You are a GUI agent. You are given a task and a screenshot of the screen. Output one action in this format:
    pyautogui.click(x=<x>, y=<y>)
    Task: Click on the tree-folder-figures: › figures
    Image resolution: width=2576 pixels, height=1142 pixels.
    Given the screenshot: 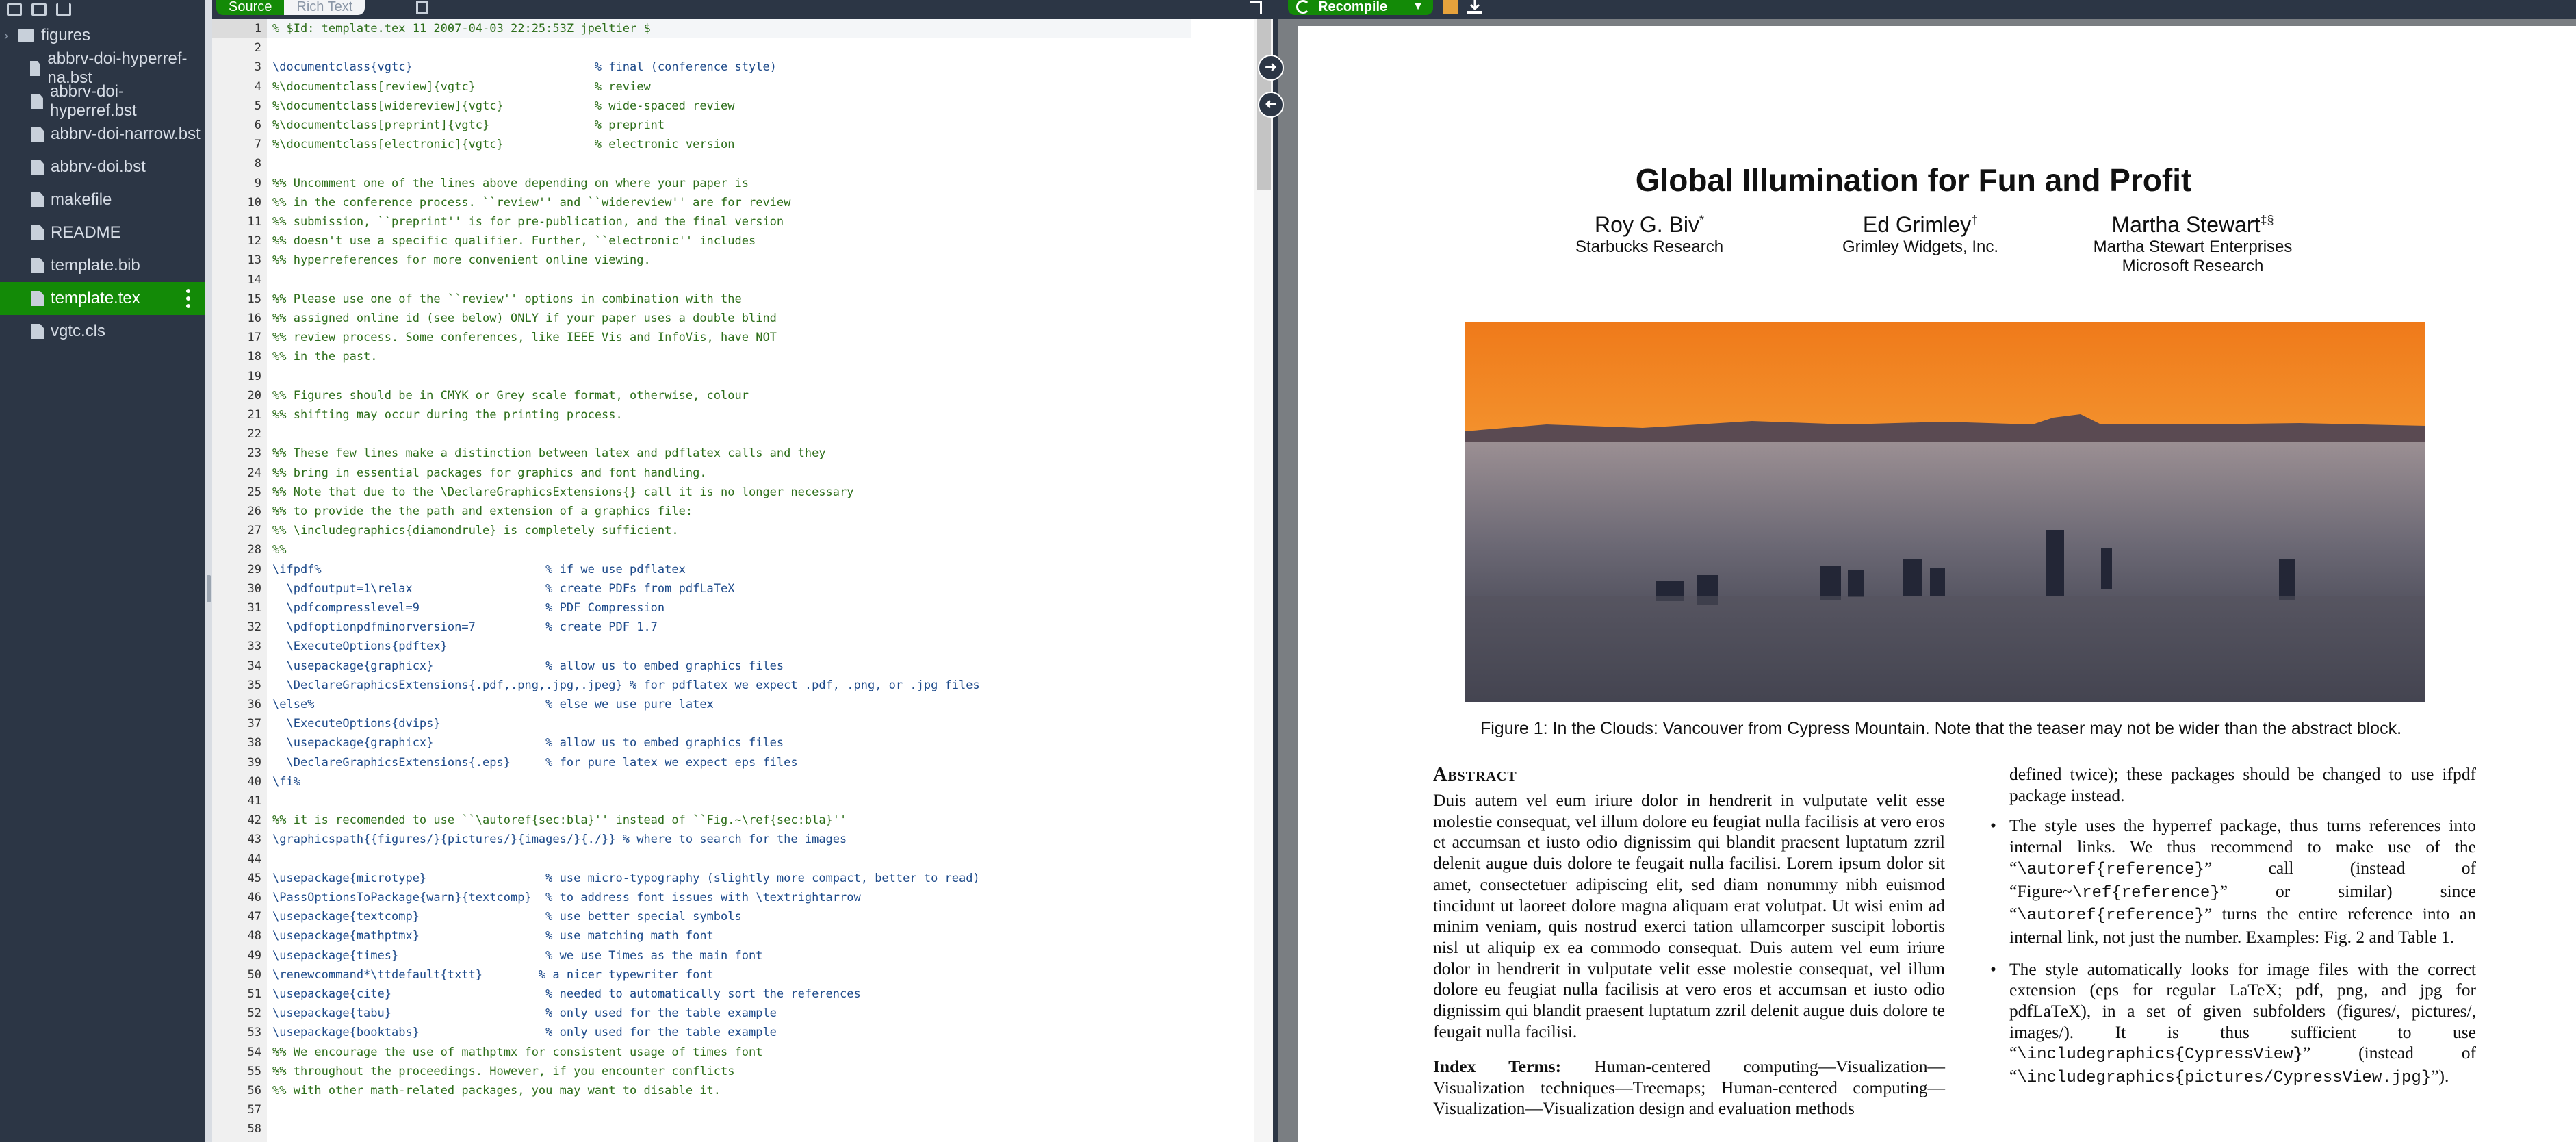 What is the action you would take?
    pyautogui.click(x=102, y=35)
    